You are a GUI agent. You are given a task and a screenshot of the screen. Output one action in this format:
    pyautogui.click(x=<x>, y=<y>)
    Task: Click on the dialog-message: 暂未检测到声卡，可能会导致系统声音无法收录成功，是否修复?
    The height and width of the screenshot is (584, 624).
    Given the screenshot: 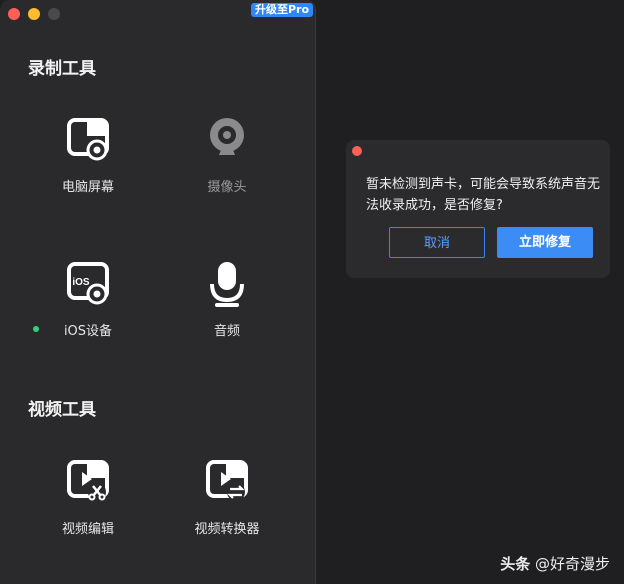 What is the action you would take?
    pyautogui.click(x=483, y=195)
    